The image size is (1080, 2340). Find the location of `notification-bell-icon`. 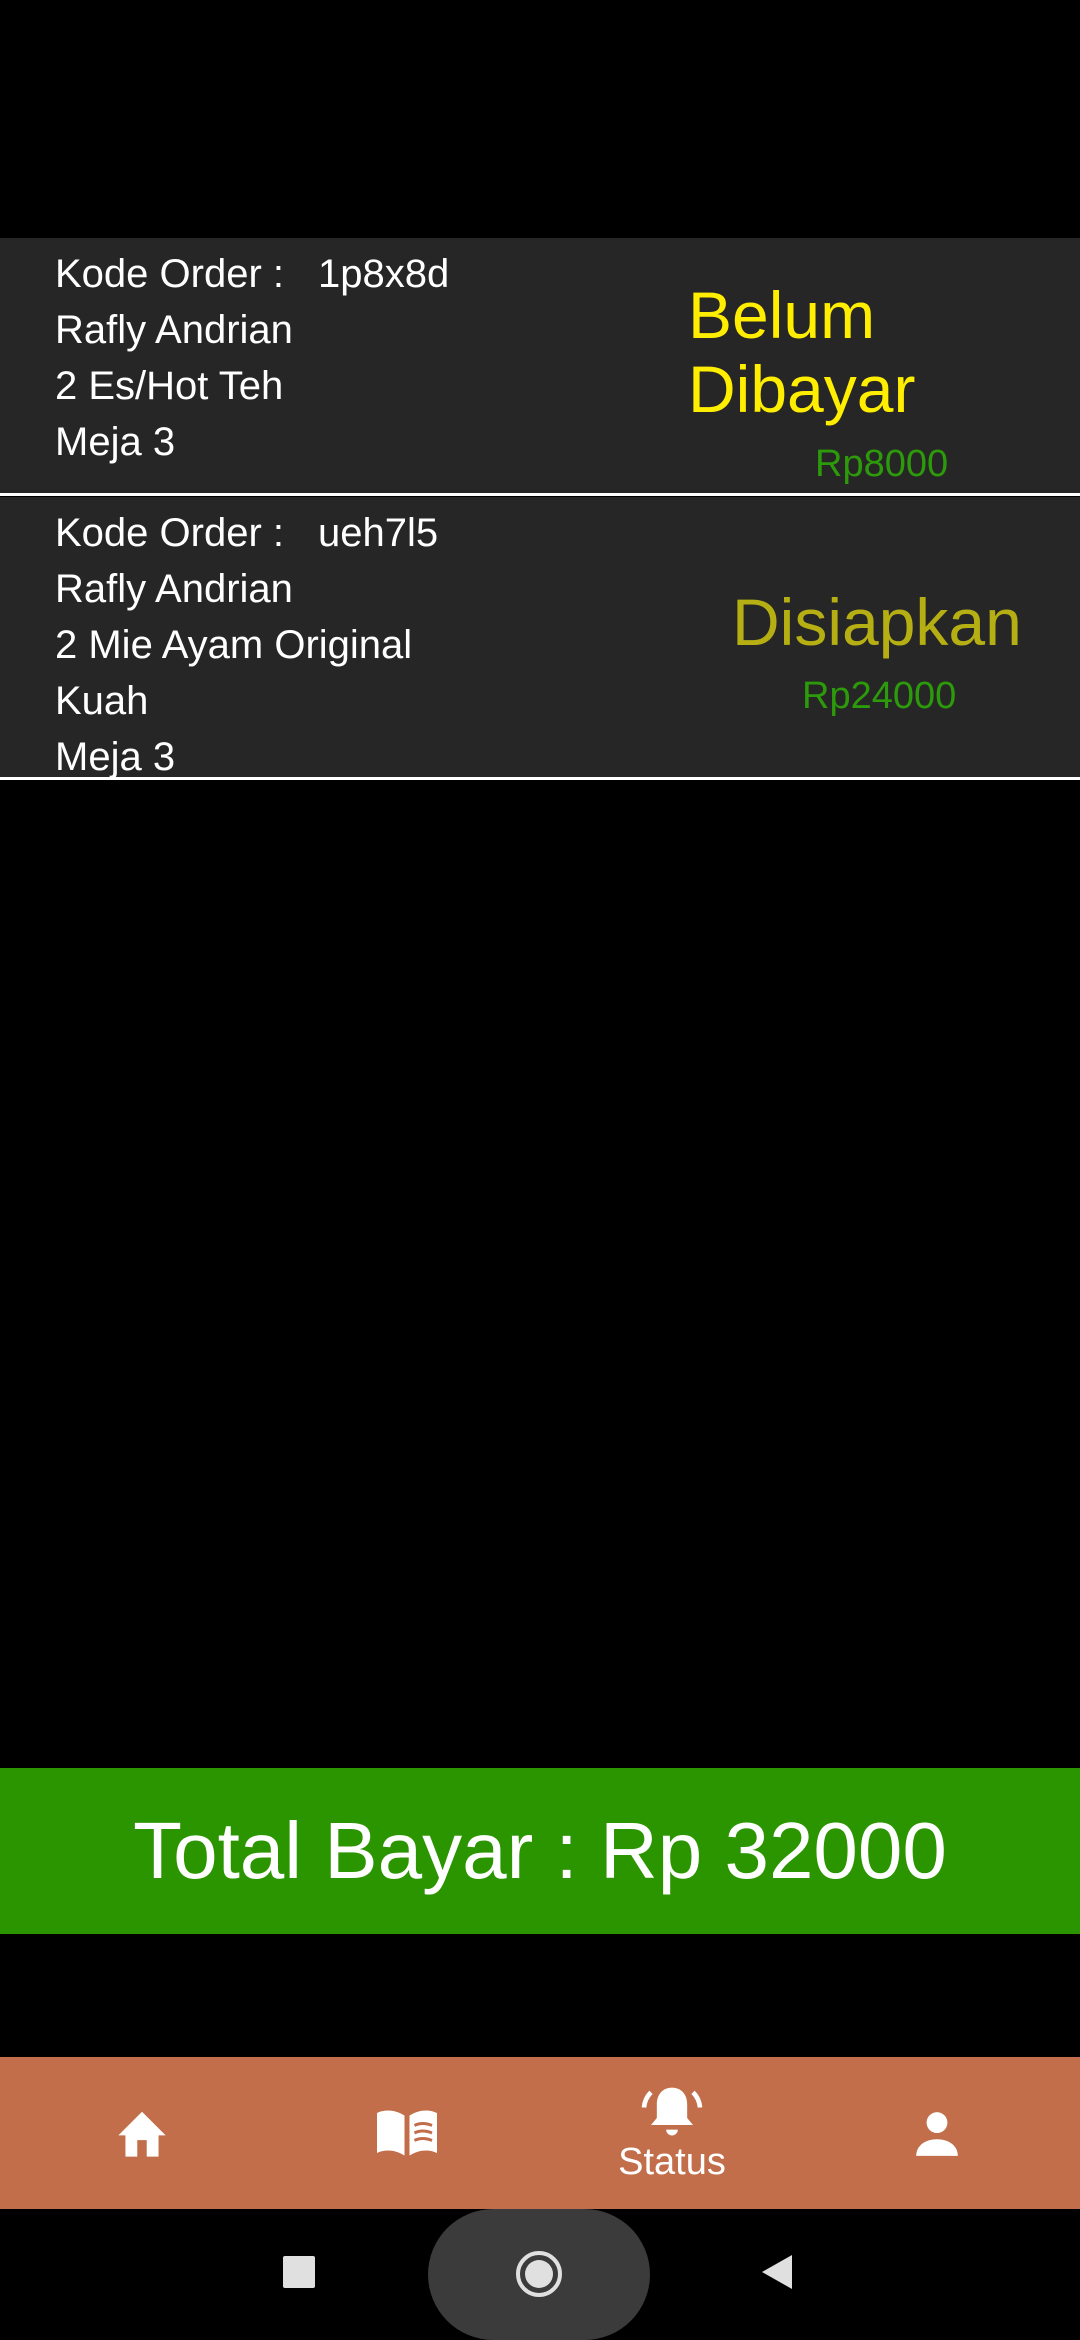

notification-bell-icon is located at coordinates (672, 2111).